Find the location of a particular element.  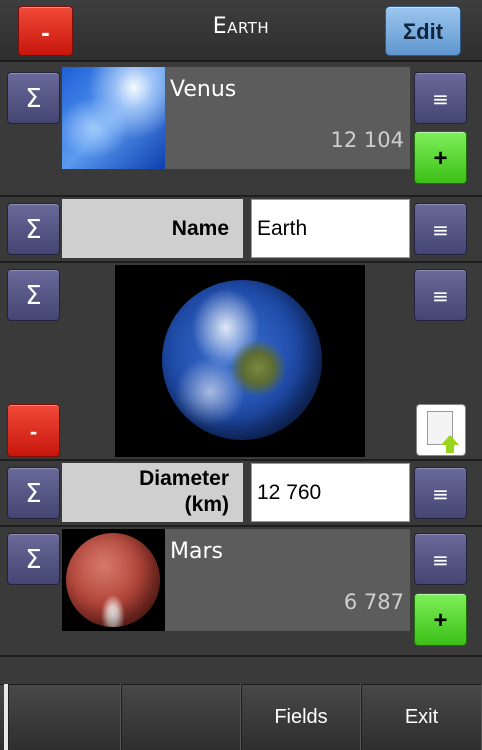

exit-button: Exit is located at coordinates (421, 717).